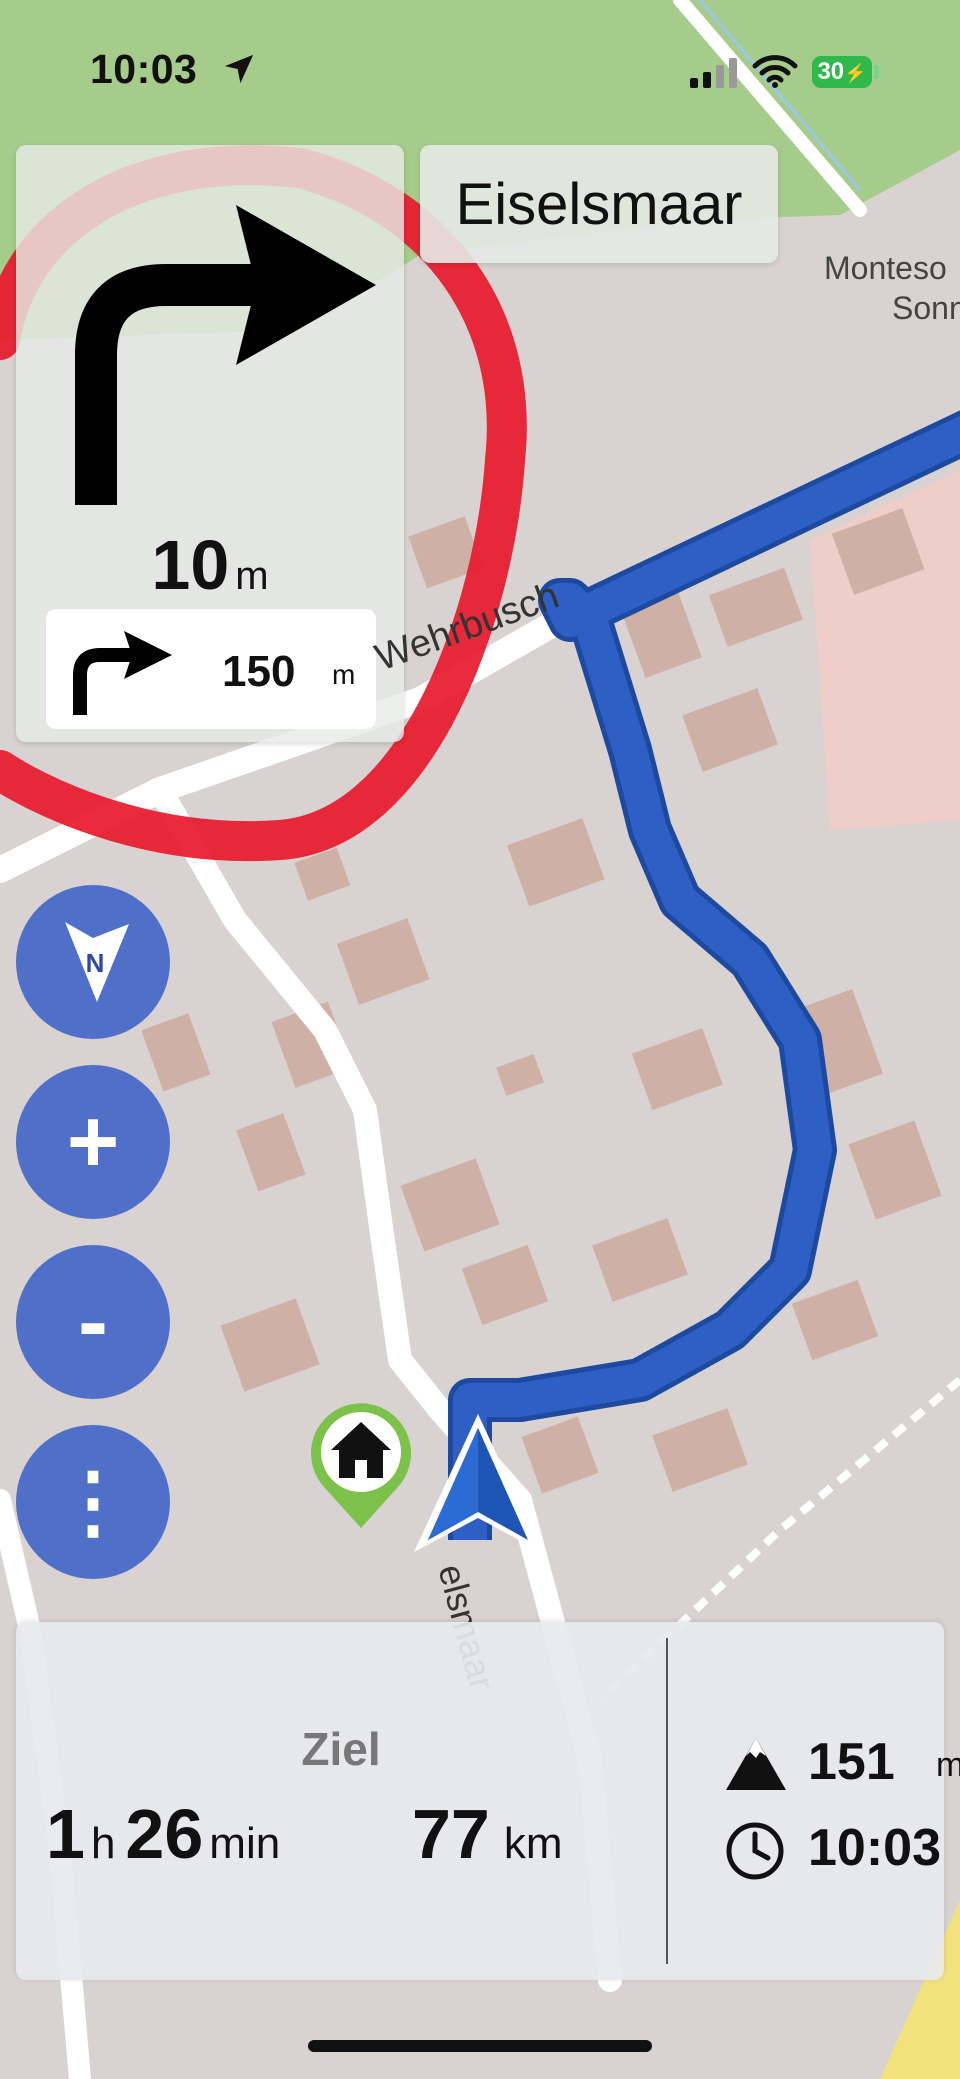 The height and width of the screenshot is (2079, 960). What do you see at coordinates (874, 1848) in the screenshot?
I see `arrival-clock: 10:03` at bounding box center [874, 1848].